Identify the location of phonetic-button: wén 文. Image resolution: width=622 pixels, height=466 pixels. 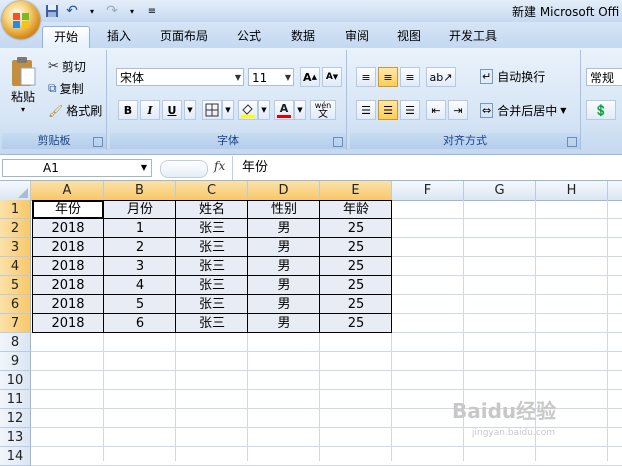
(323, 110).